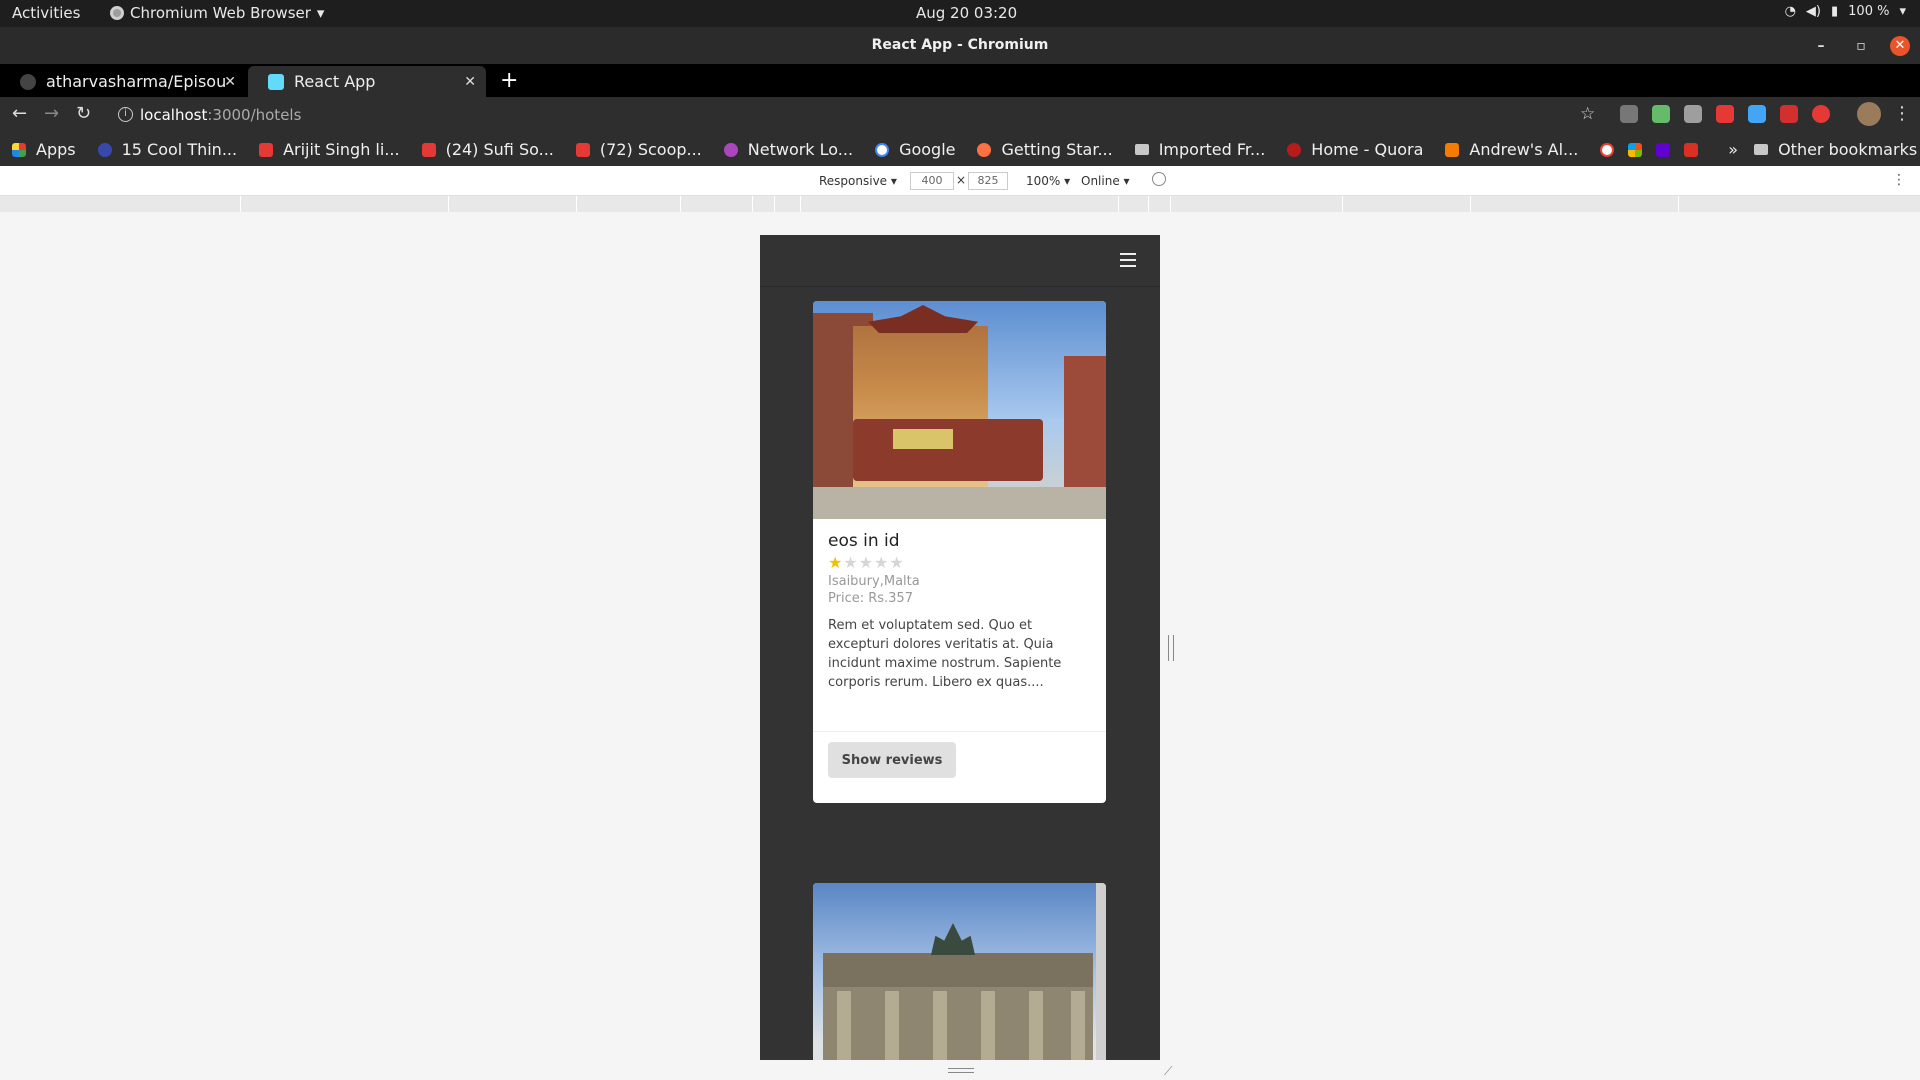 Image resolution: width=1920 pixels, height=1080 pixels. Describe the element at coordinates (1899, 180) in the screenshot. I see `more-options-icon: ⋮` at that location.